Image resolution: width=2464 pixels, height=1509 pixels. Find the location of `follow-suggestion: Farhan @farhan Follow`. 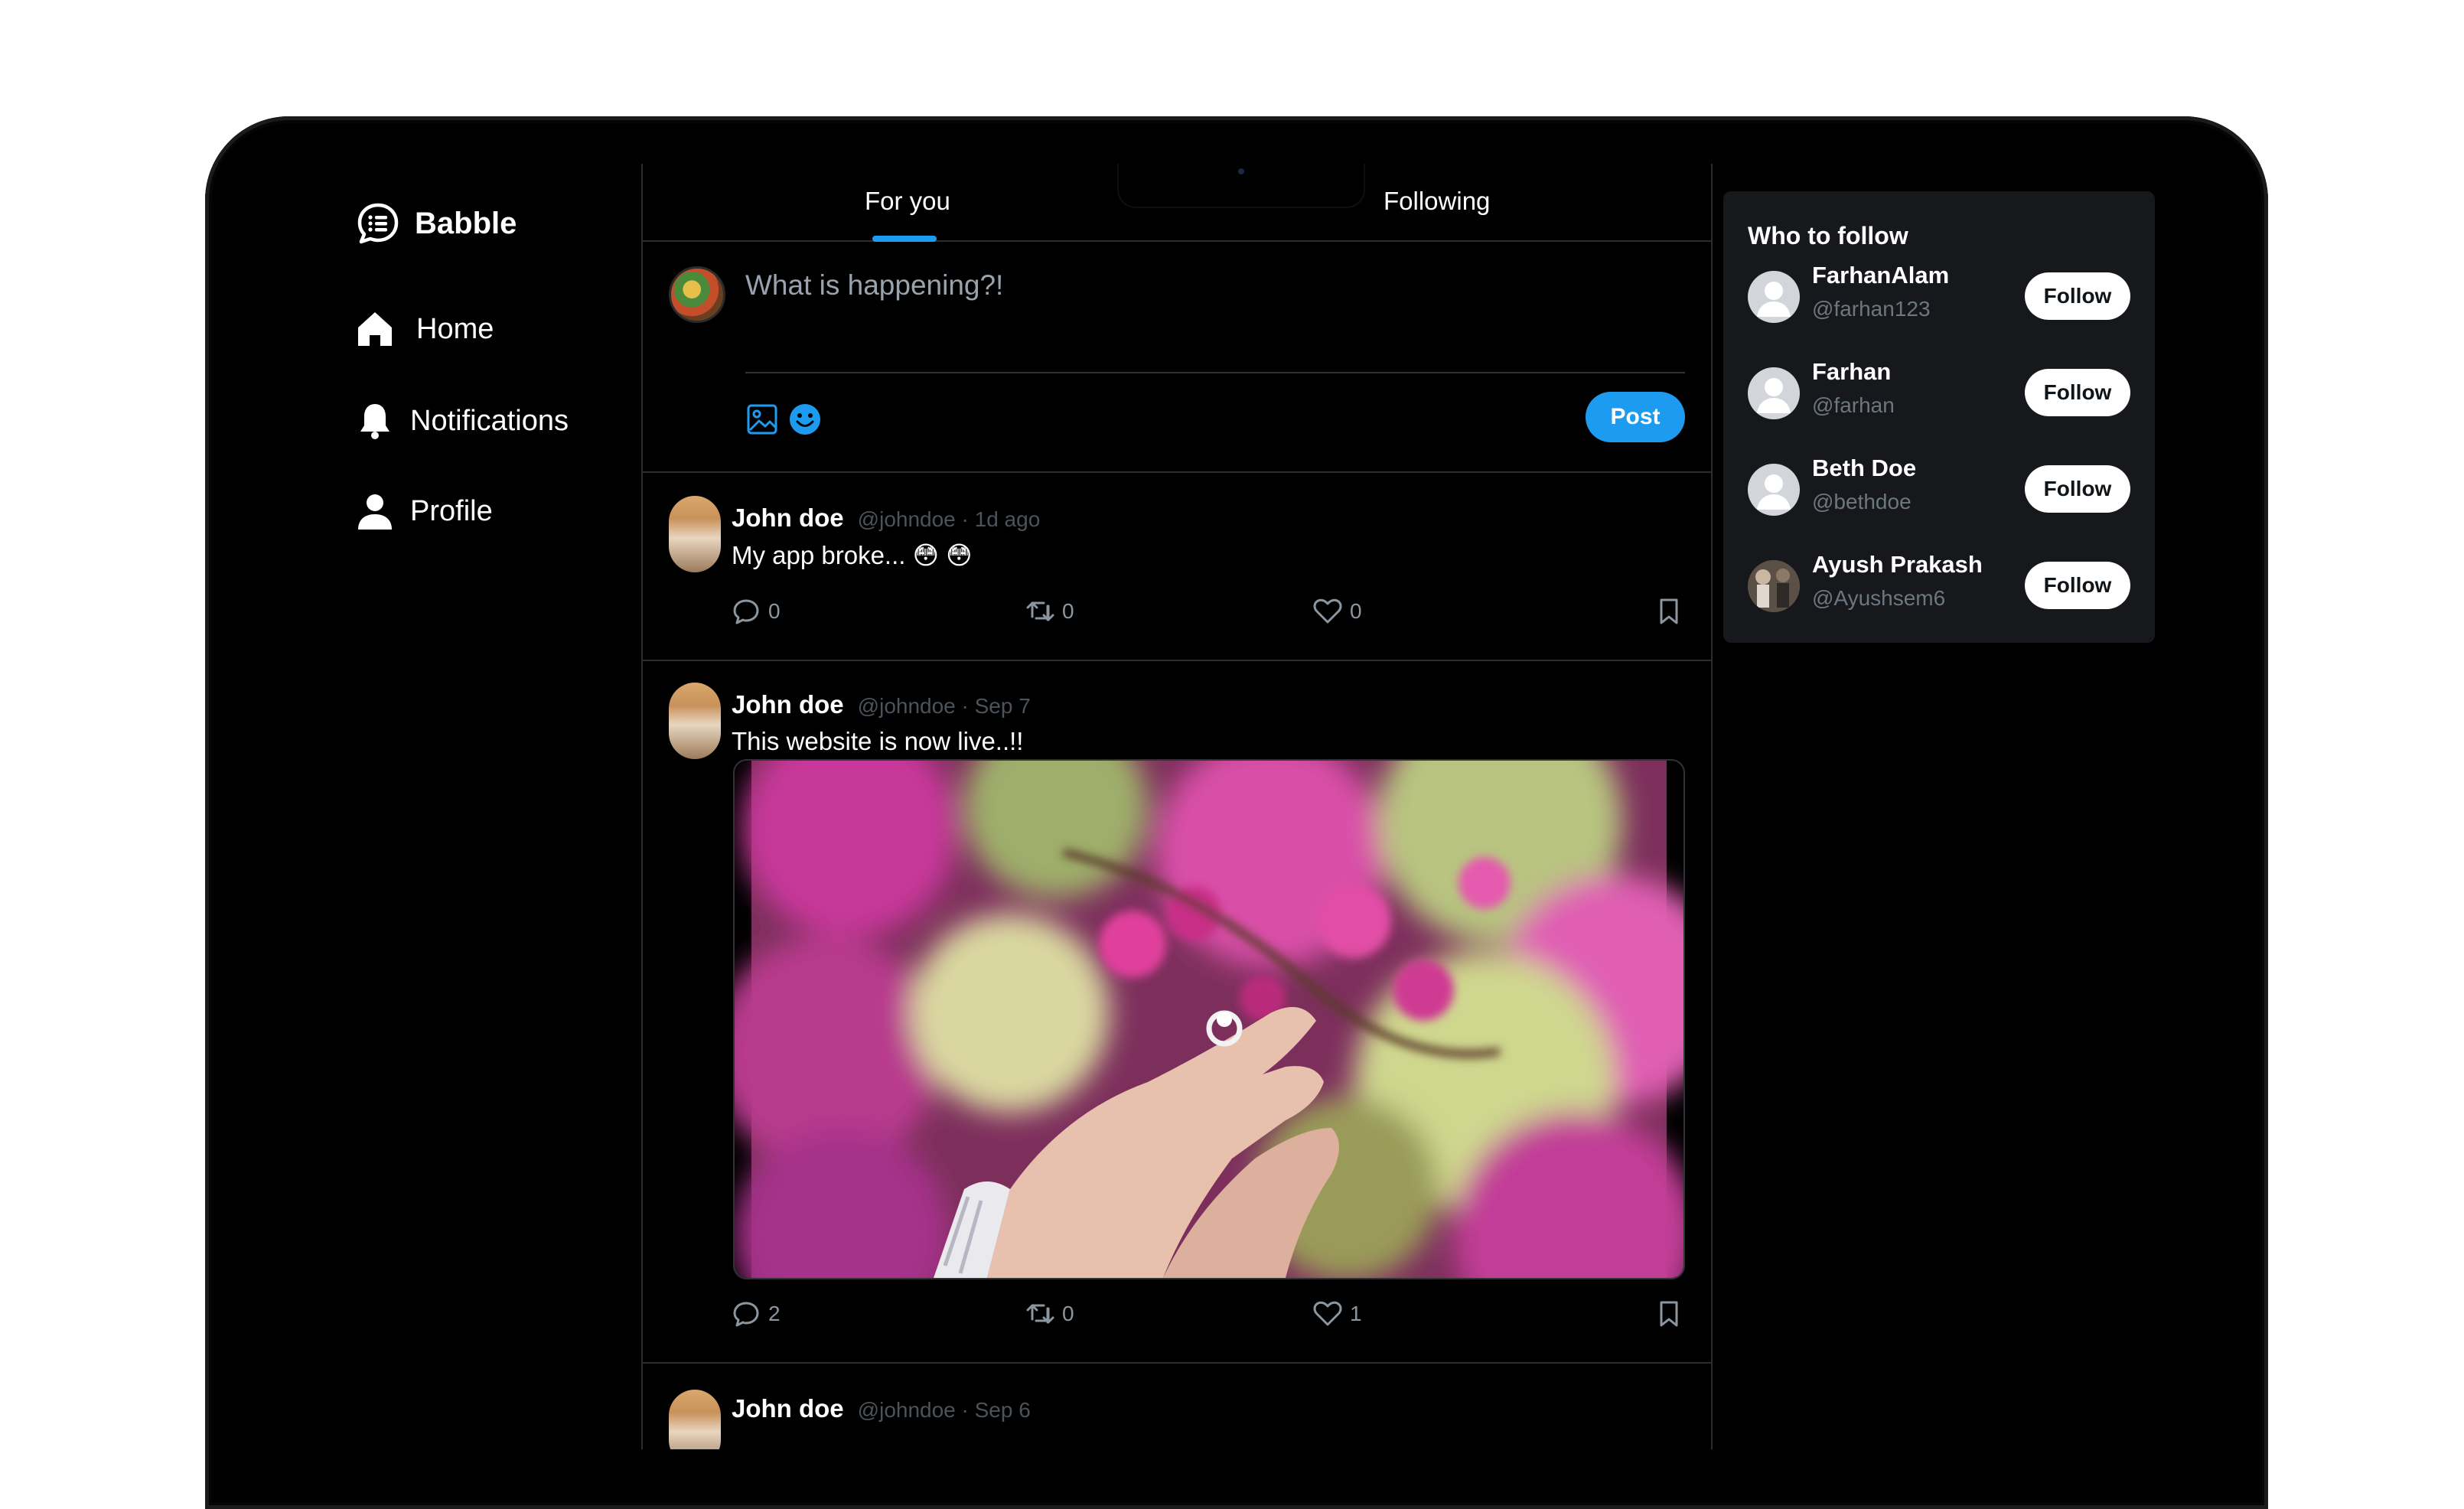

follow-suggestion: Farhan @farhan Follow is located at coordinates (1939, 392).